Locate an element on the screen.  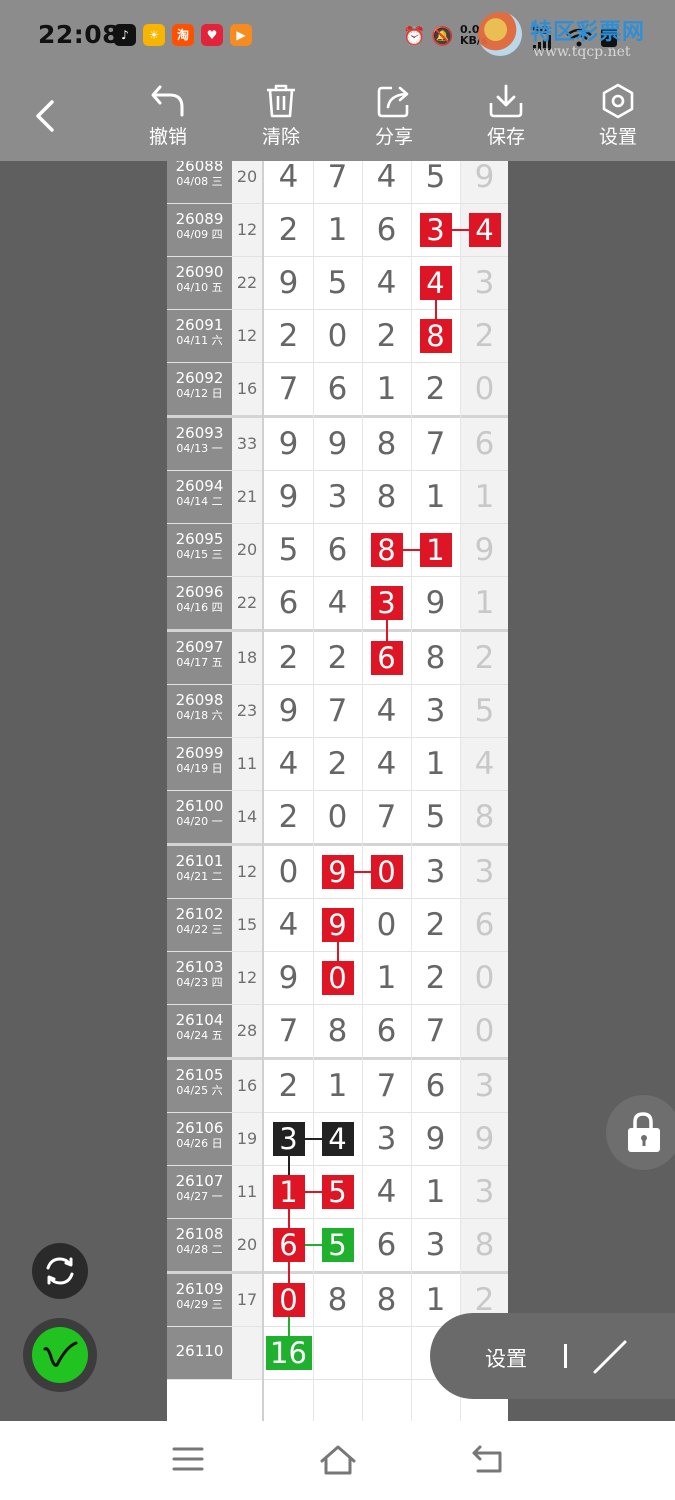
save-button: 保存 is located at coordinates (506, 118).